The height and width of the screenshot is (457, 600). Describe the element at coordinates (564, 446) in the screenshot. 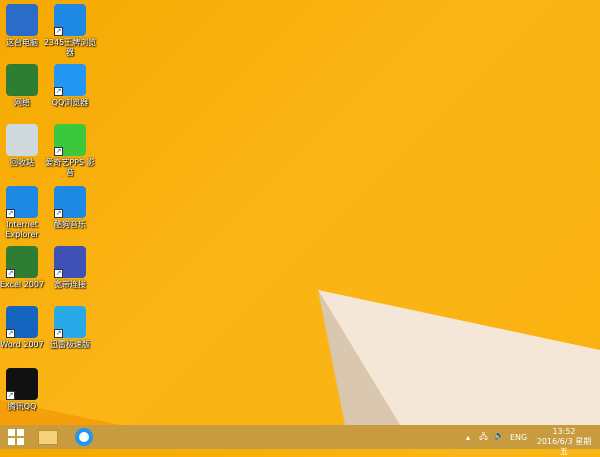

I see `date: 2016/6/3 星期五` at that location.